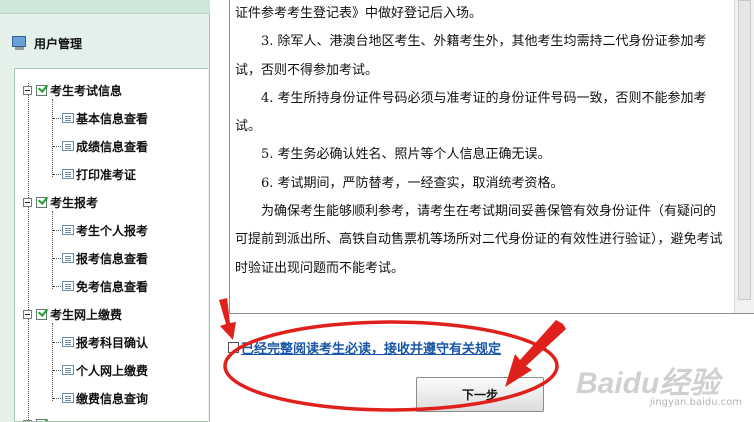 This screenshot has height=422, width=754. I want to click on tree-group-exam-info: 考生考试信息, so click(72, 90).